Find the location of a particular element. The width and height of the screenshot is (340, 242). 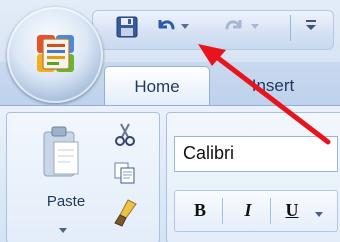

toolbar-separator is located at coordinates (290, 28).